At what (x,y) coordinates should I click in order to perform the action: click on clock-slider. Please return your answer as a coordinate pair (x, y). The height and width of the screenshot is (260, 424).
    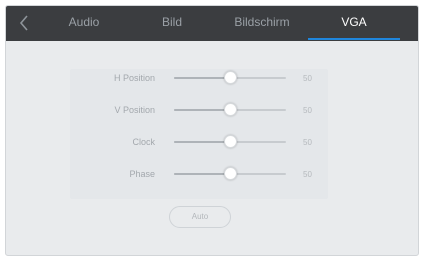
    Looking at the image, I should click on (230, 142).